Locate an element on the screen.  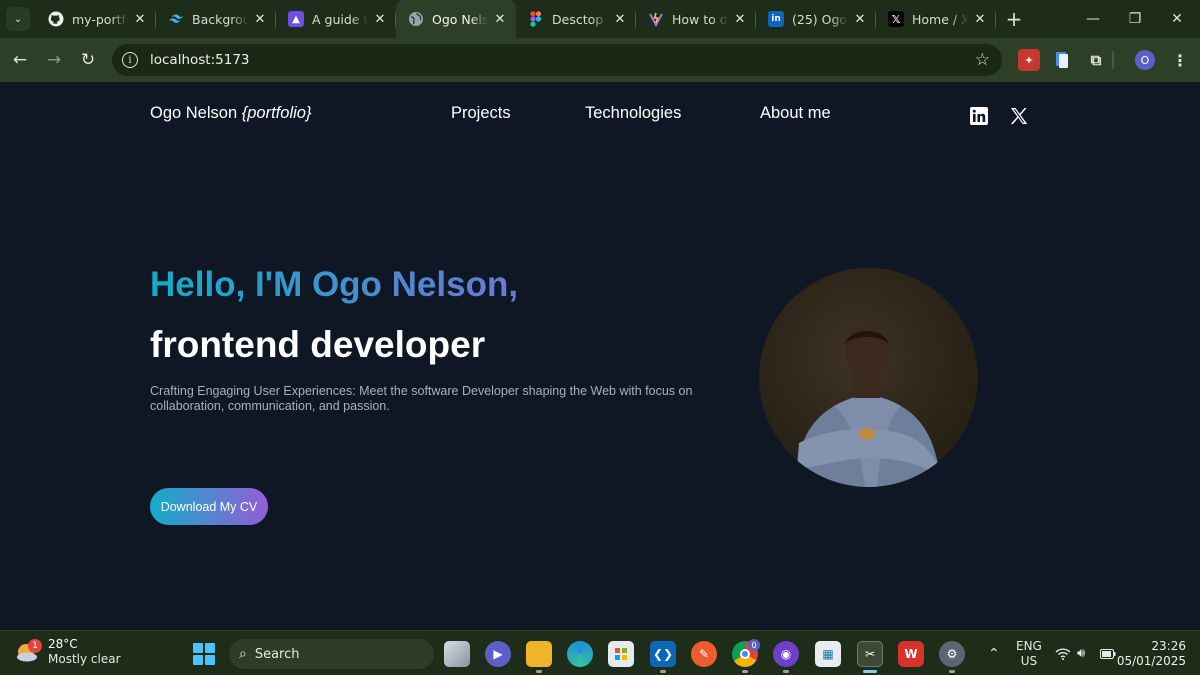
menu-kebab-icon: ⋮ is located at coordinates (1180, 60).